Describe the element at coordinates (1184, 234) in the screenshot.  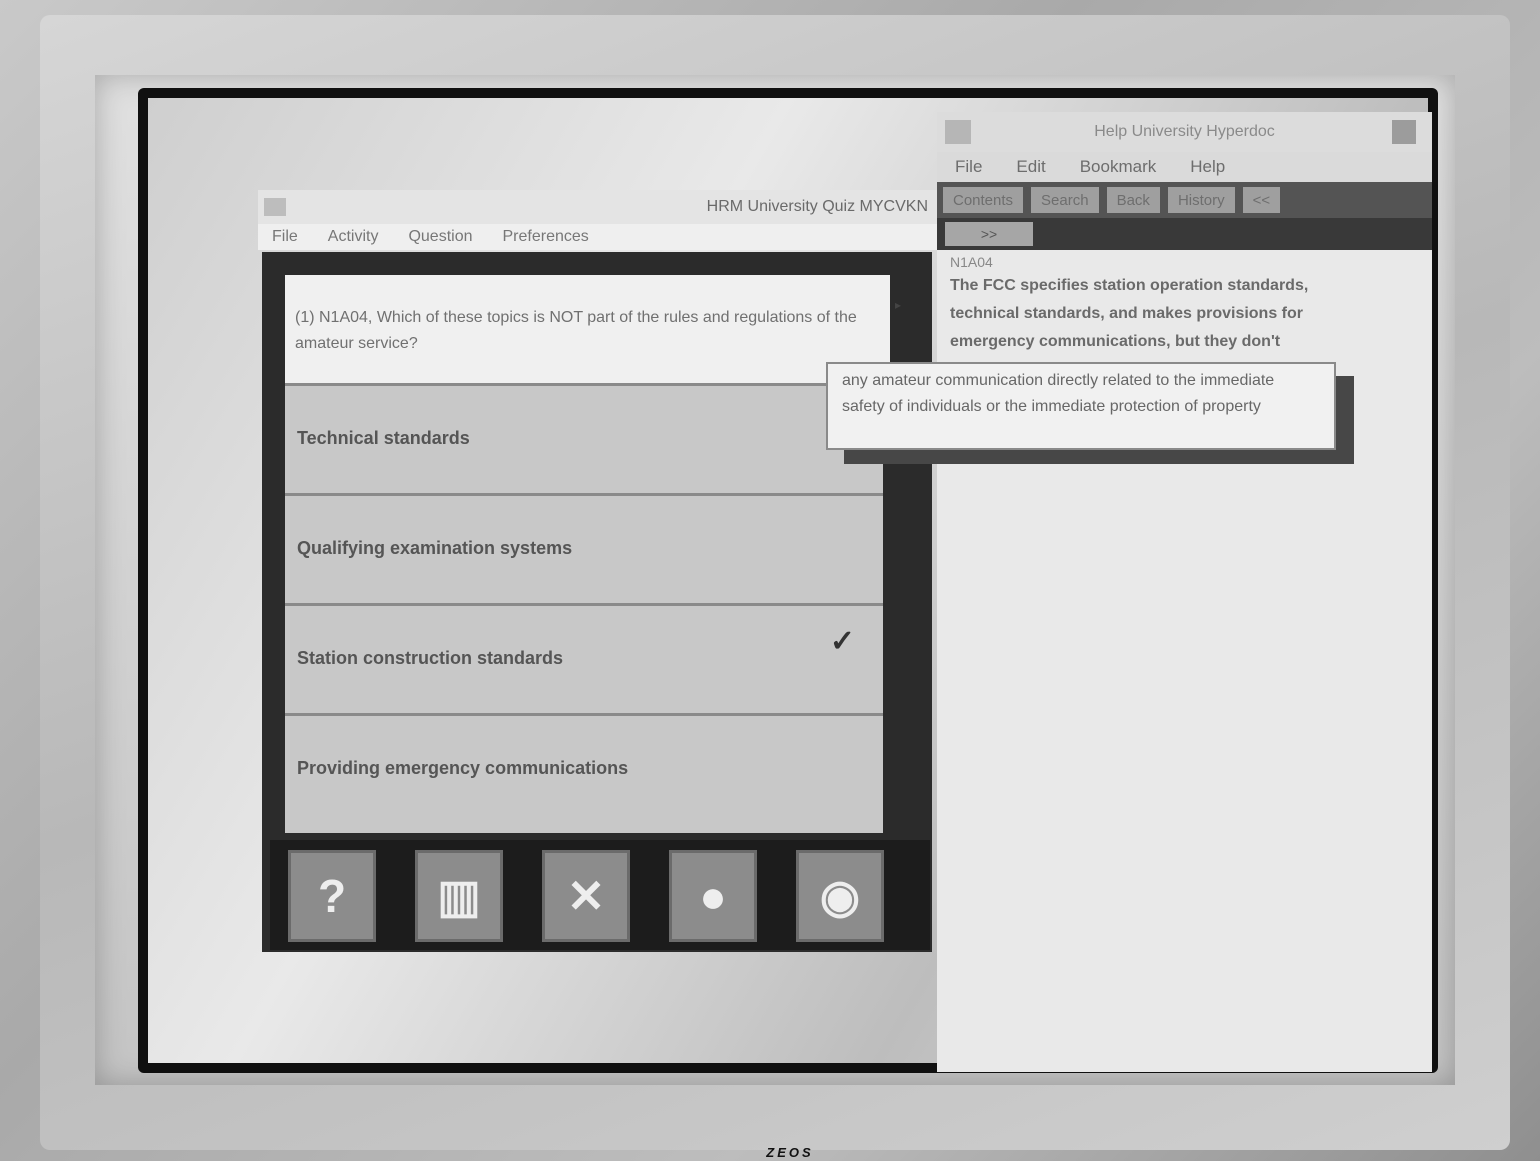
I see `hyperdoc-subbar: >>` at that location.